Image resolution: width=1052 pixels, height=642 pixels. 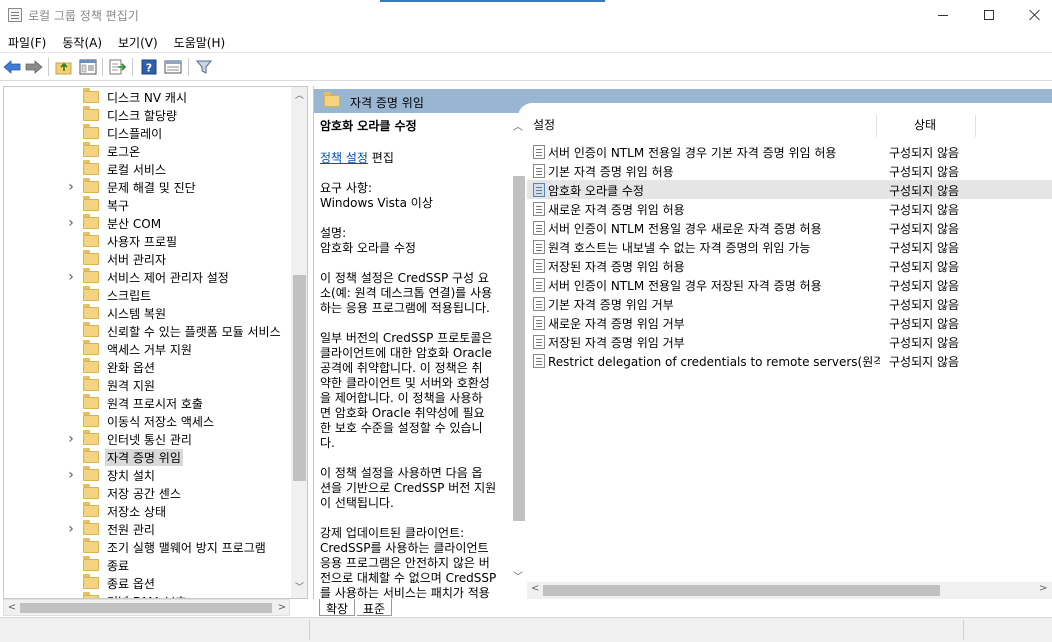 I want to click on tree-item-label: 복구, so click(x=118, y=206).